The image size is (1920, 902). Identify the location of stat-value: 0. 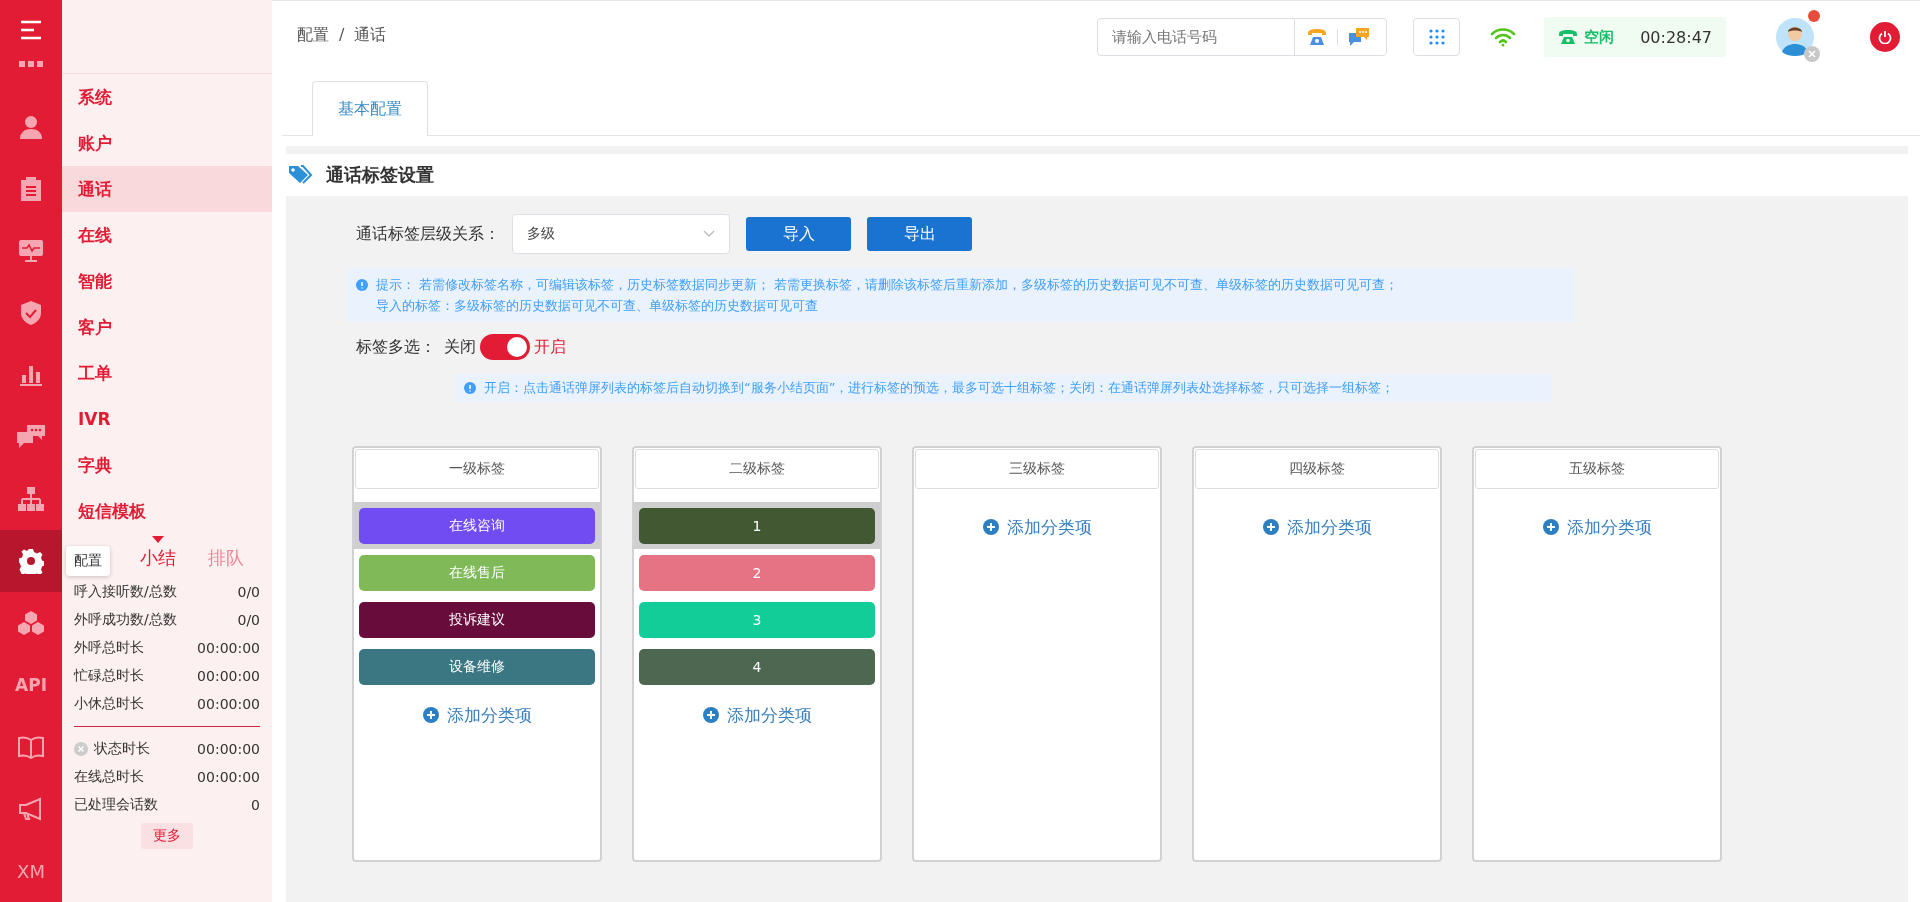
(255, 805).